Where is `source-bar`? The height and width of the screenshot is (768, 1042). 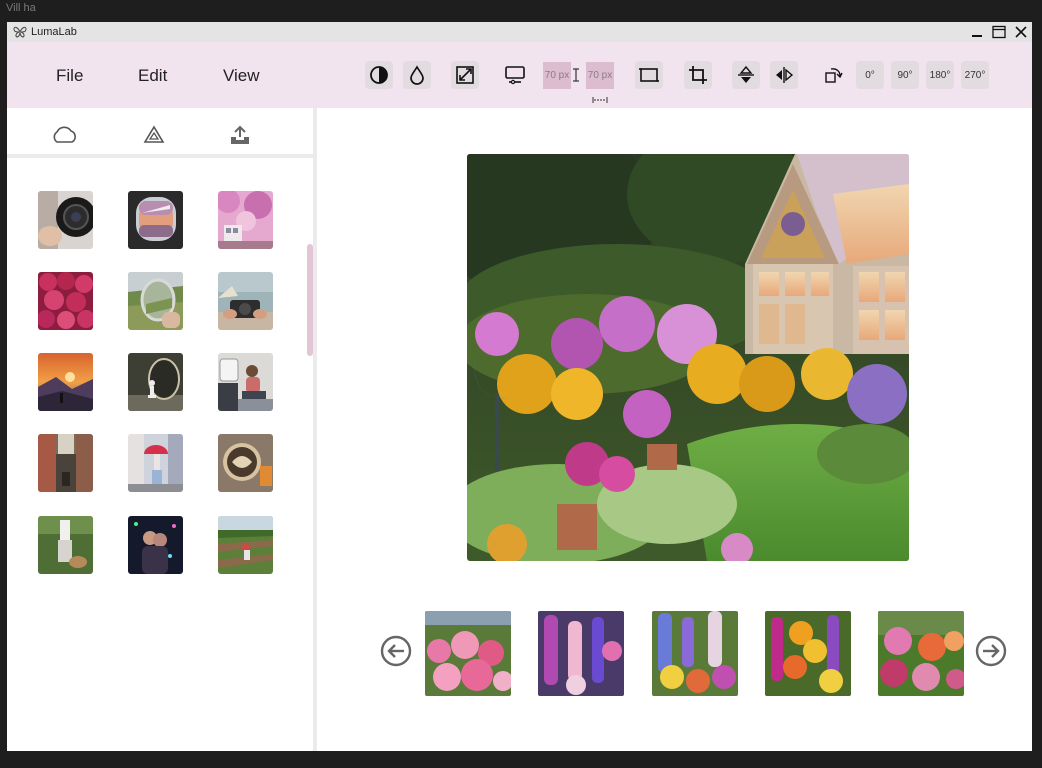
source-bar is located at coordinates (160, 133).